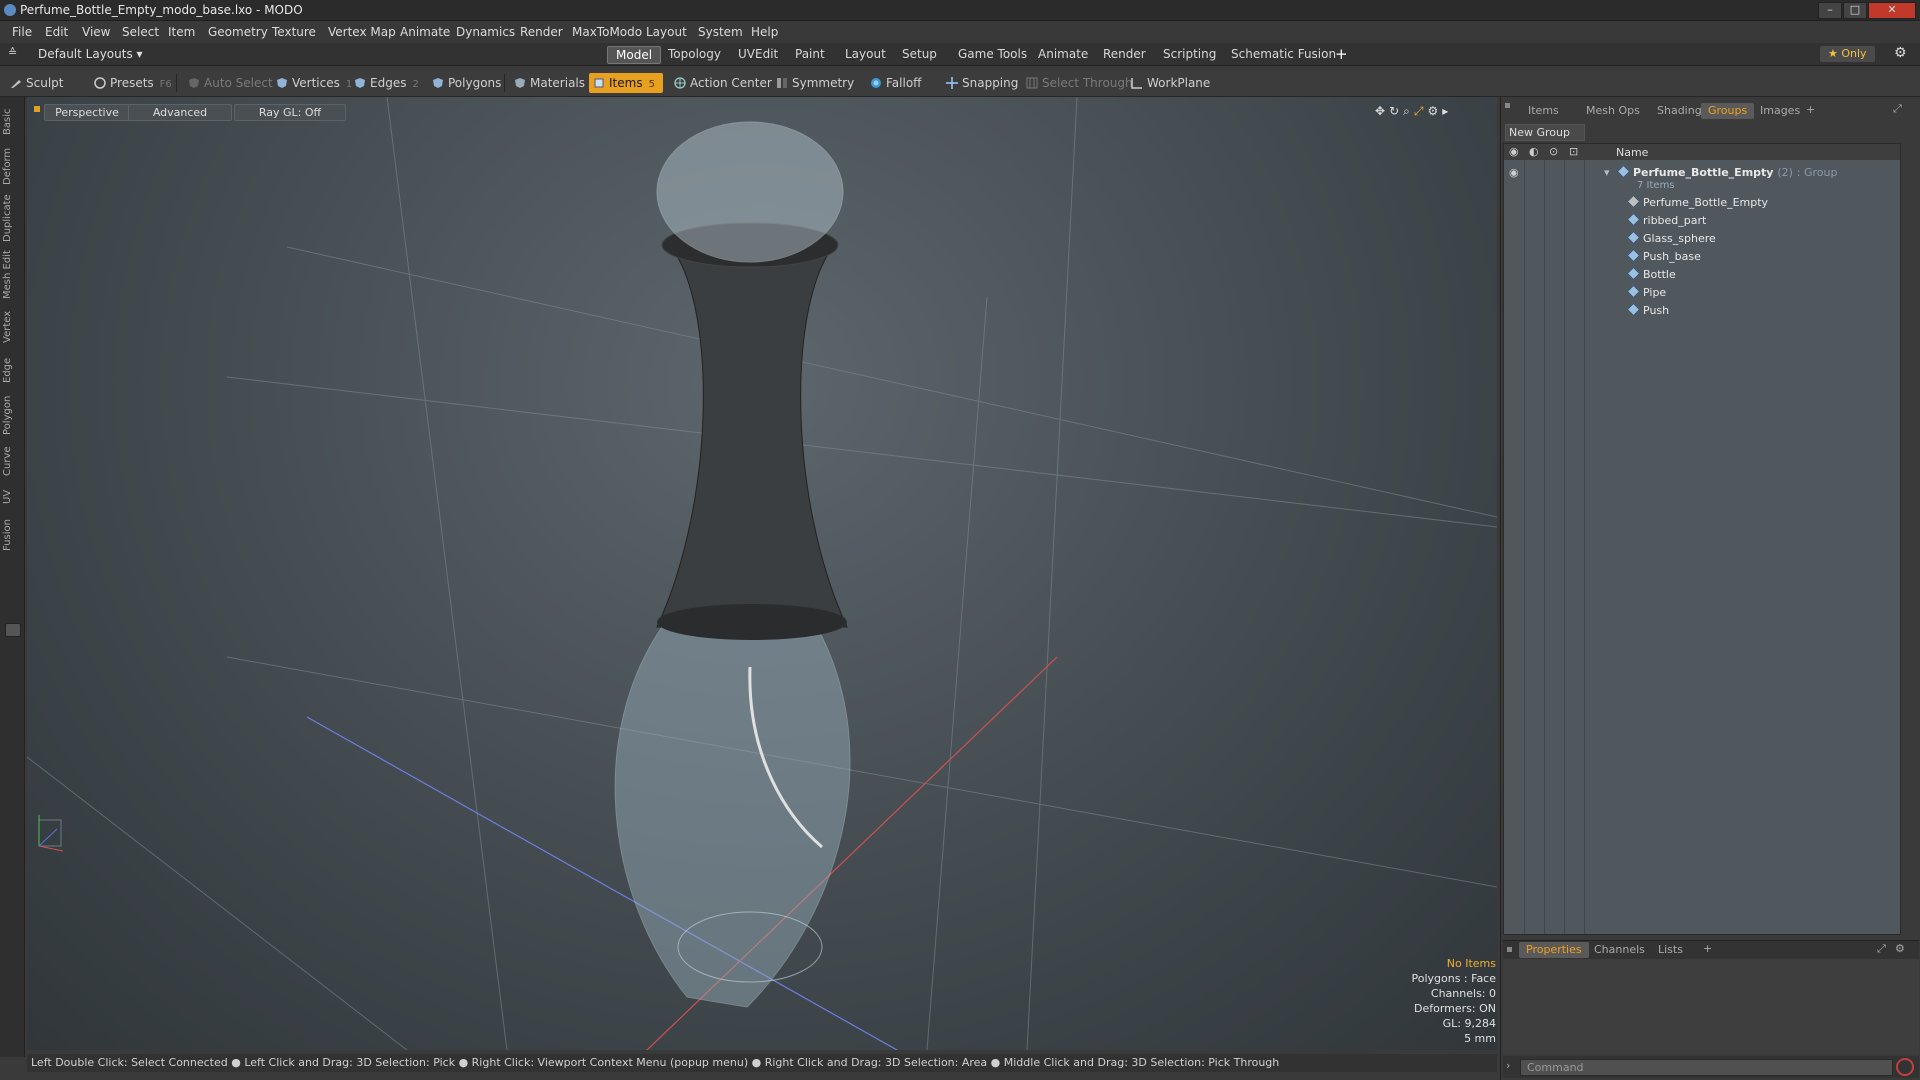  What do you see at coordinates (1063, 54) in the screenshot?
I see `tab-animate: Animate` at bounding box center [1063, 54].